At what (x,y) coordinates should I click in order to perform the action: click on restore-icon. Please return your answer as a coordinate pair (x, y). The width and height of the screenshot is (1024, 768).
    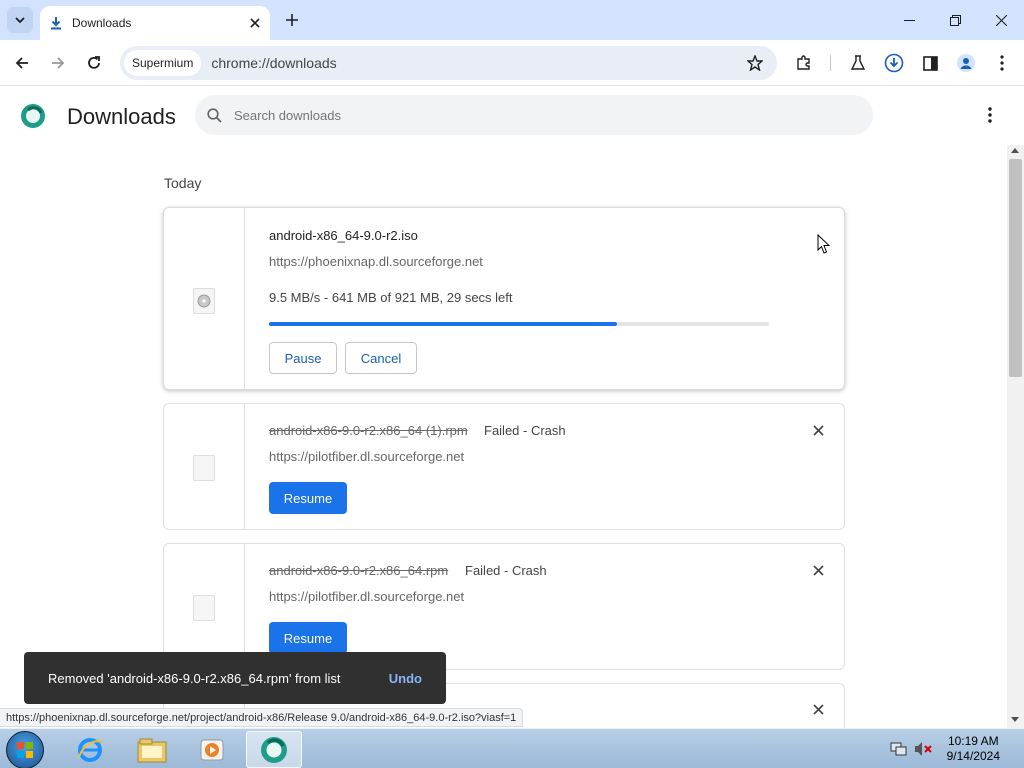
    Looking at the image, I should click on (955, 20).